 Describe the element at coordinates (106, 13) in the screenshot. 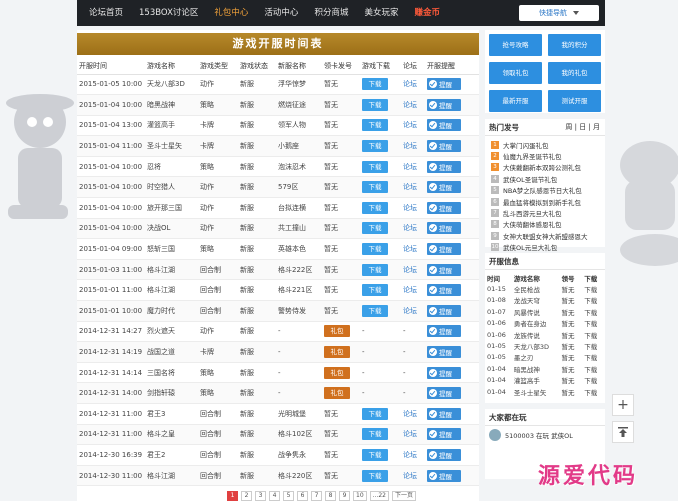

I see `nav-forum-home: 论坛首页` at that location.